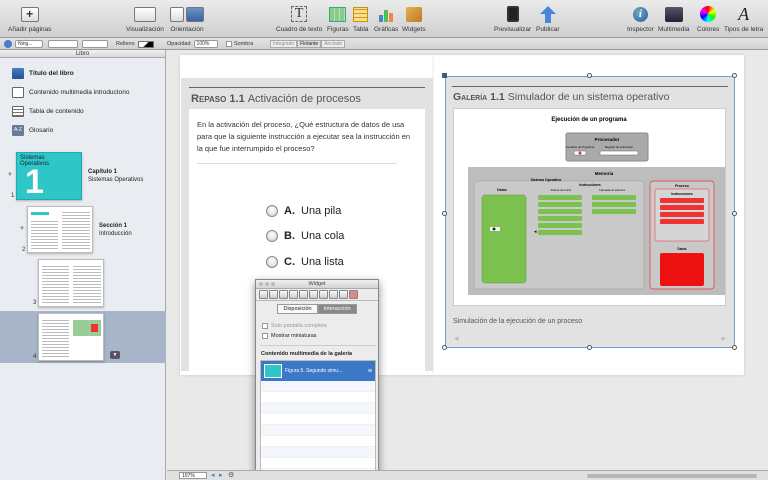  What do you see at coordinates (672, 476) in the screenshot?
I see `horizontal-scrollbar` at bounding box center [672, 476].